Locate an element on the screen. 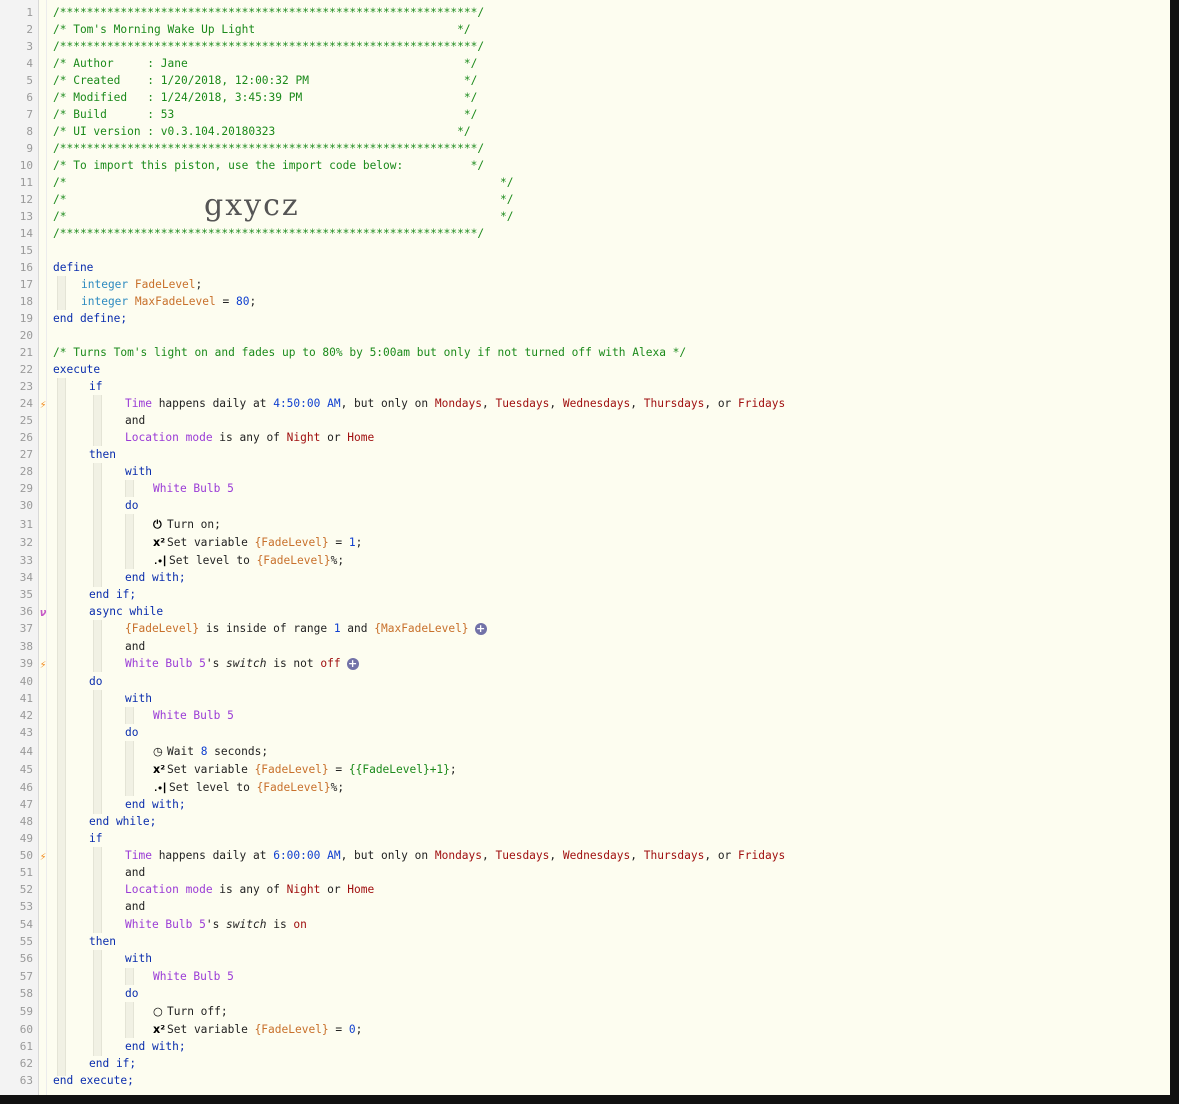 The width and height of the screenshot is (1179, 1104). header-build: /* Build : 53 */ is located at coordinates (265, 114).